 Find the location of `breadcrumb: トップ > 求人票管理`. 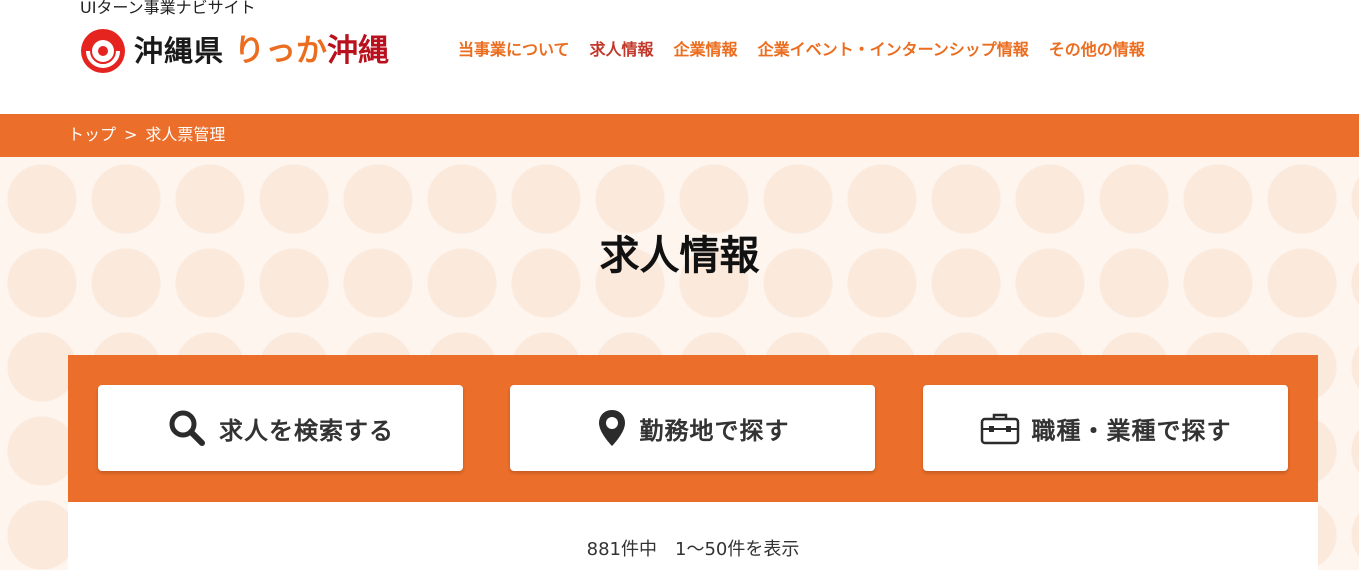

breadcrumb: トップ > 求人票管理 is located at coordinates (146, 135).